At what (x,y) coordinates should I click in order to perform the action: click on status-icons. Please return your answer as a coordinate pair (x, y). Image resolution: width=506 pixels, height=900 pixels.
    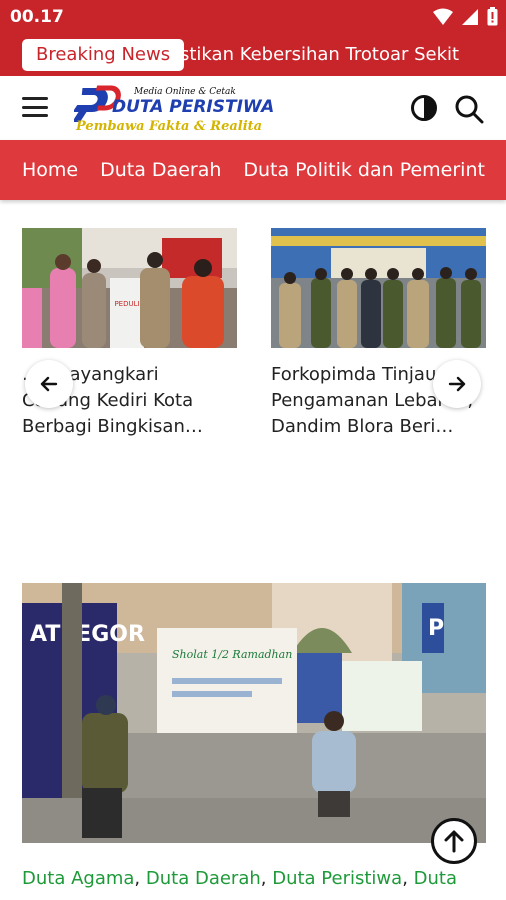
    Looking at the image, I should click on (465, 16).